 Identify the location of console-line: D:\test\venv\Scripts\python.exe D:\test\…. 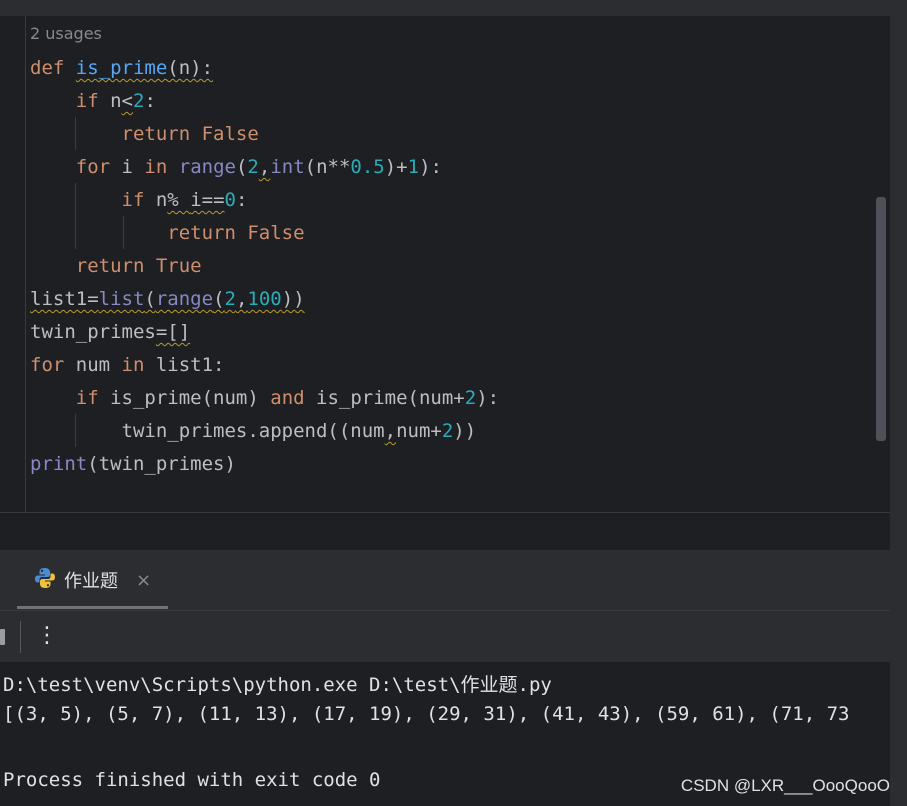
(277, 685).